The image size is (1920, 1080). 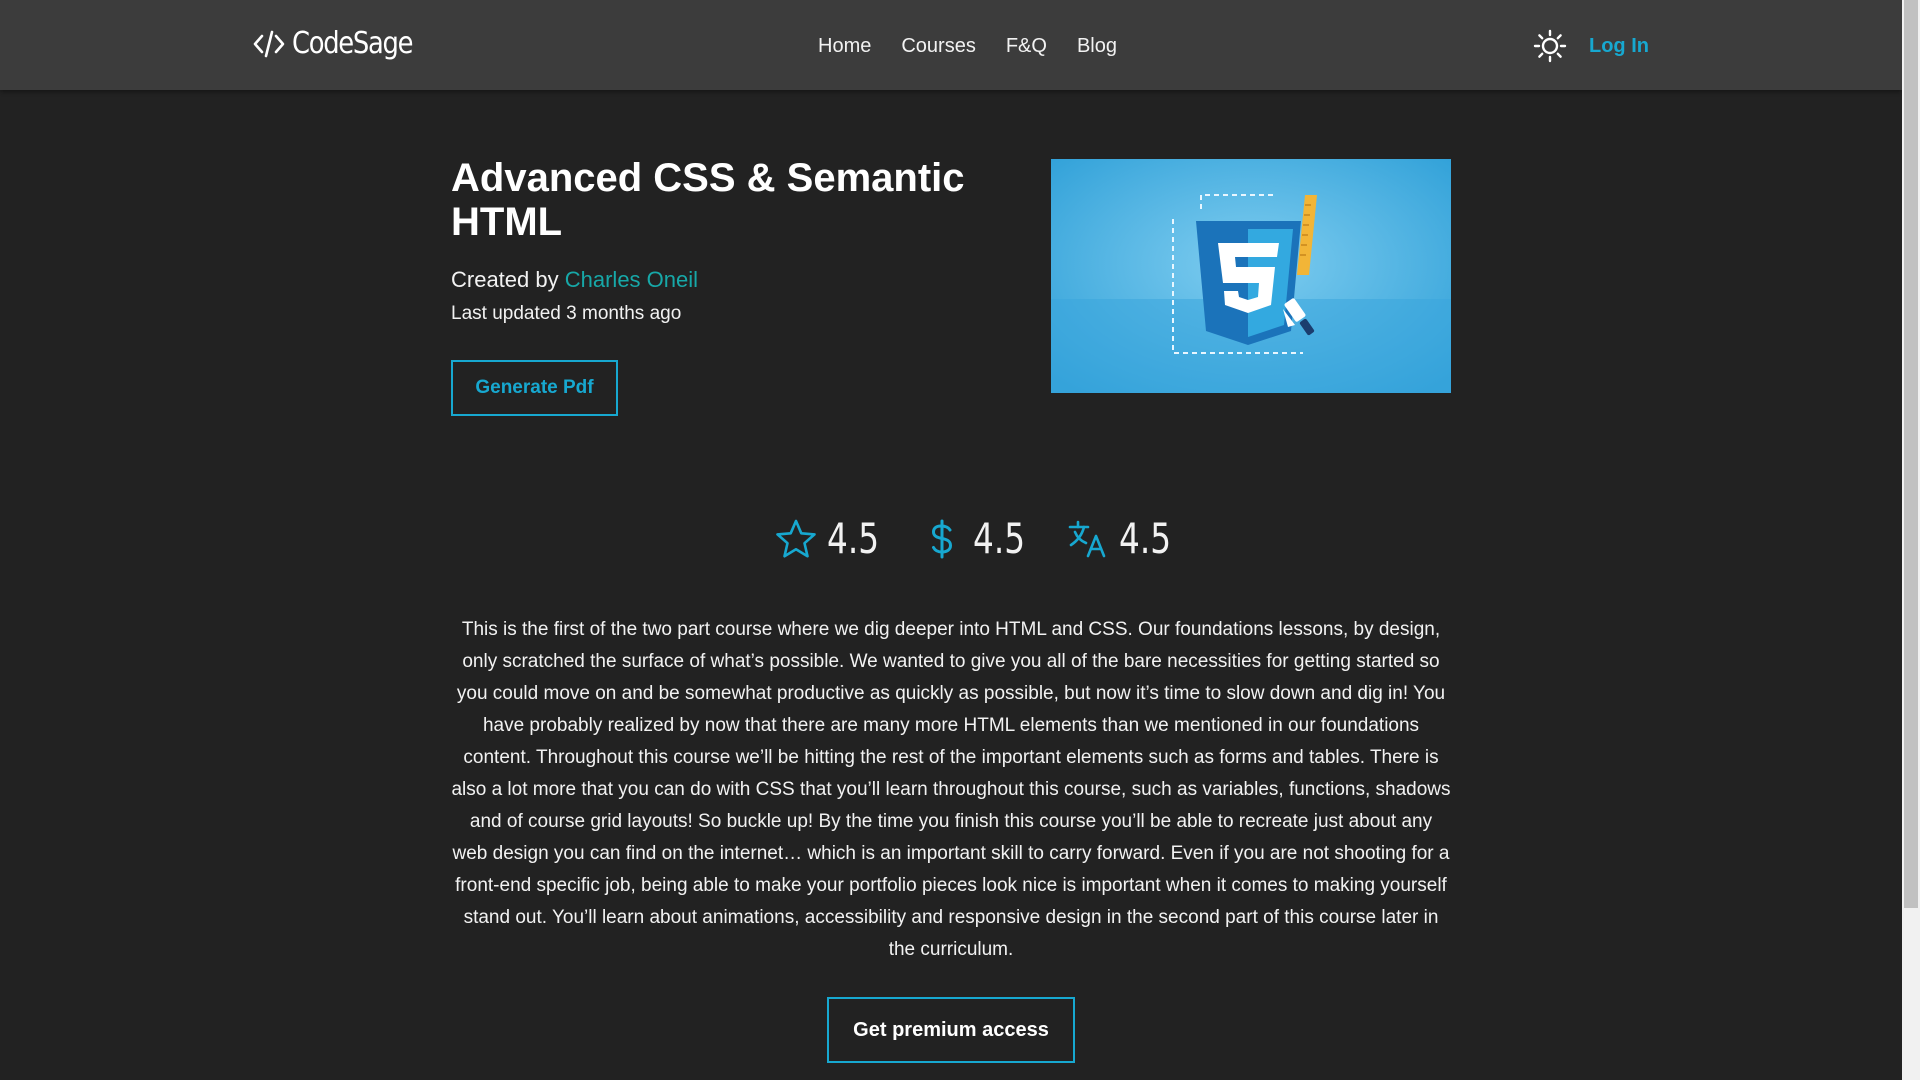 I want to click on star-icon, so click(x=796, y=538).